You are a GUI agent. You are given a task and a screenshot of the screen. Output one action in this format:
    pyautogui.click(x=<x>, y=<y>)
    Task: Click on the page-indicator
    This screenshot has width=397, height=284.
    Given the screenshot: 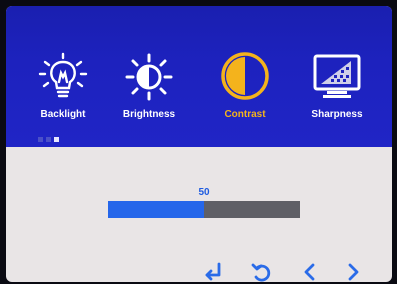 What is the action you would take?
    pyautogui.click(x=48, y=139)
    